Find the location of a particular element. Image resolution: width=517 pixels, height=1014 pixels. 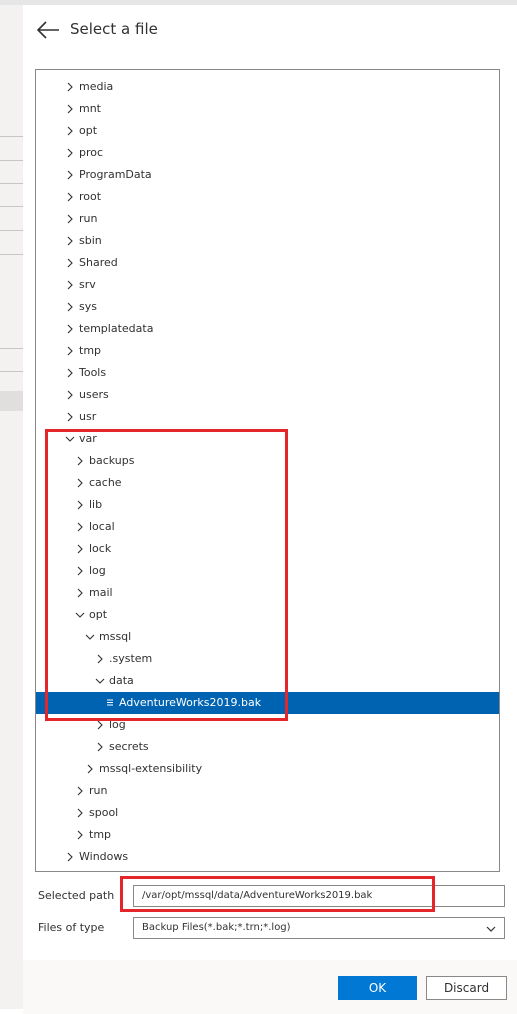

tree-folder-item: spool is located at coordinates (267, 813).